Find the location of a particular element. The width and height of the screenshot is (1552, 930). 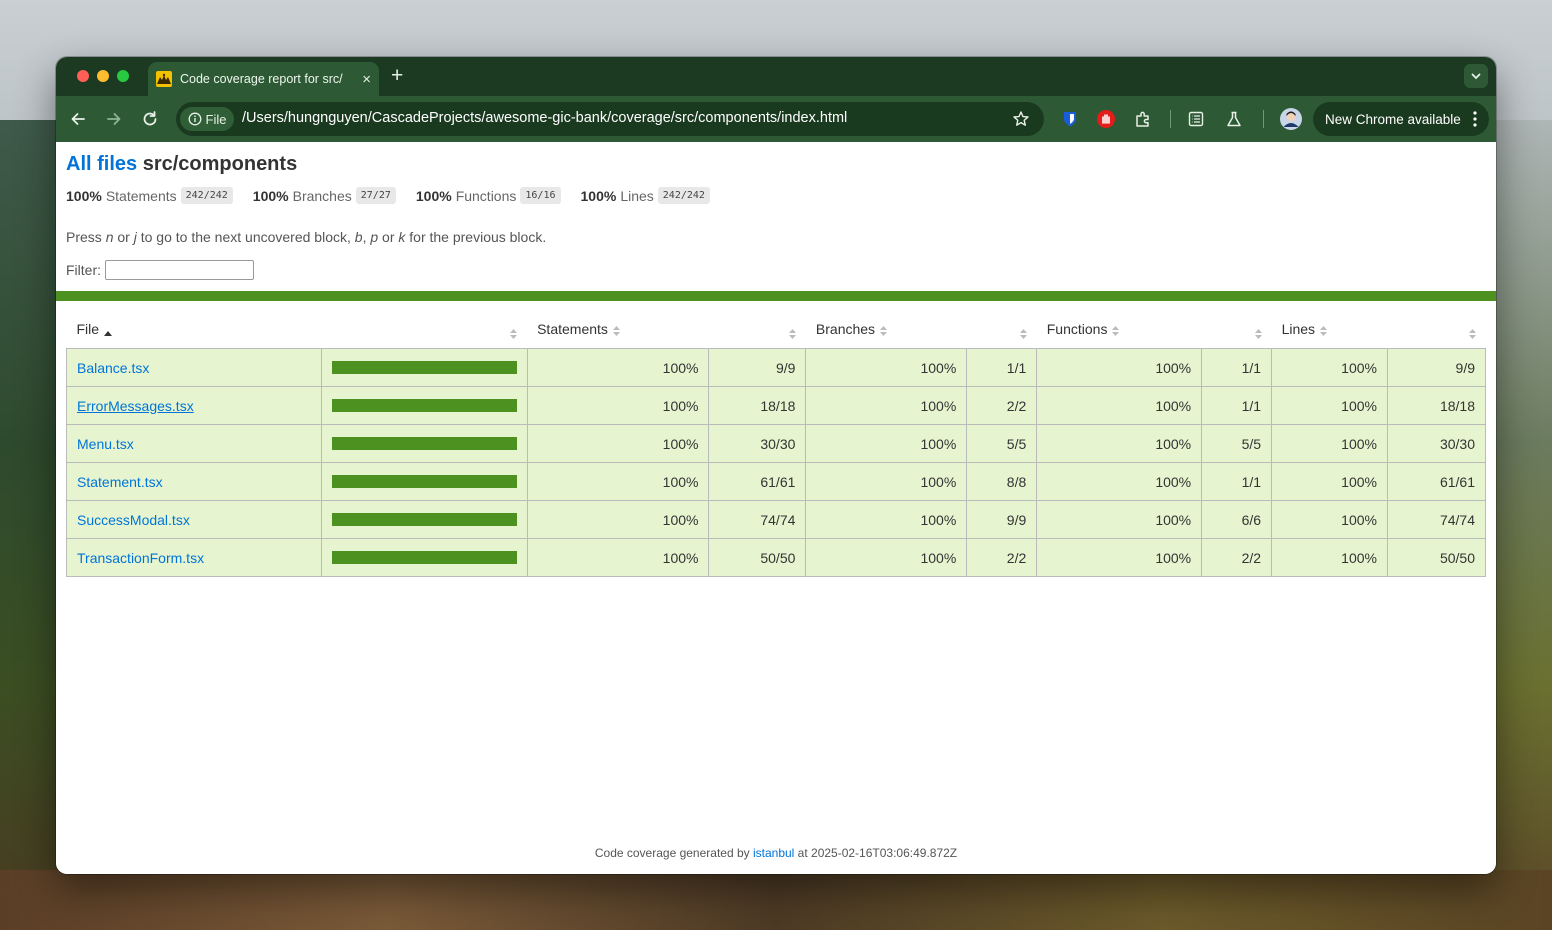

header-statements: Statements is located at coordinates (618, 330).